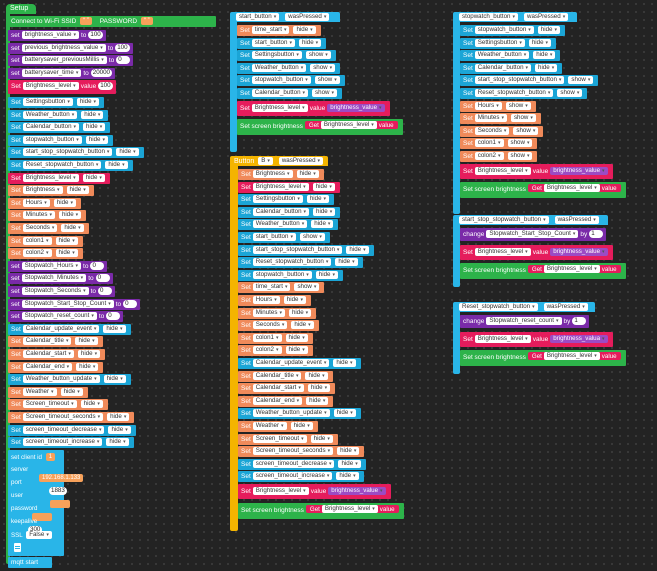 The image size is (657, 571). What do you see at coordinates (526, 130) in the screenshot?
I see `visibility-seconds-dropdown: show` at bounding box center [526, 130].